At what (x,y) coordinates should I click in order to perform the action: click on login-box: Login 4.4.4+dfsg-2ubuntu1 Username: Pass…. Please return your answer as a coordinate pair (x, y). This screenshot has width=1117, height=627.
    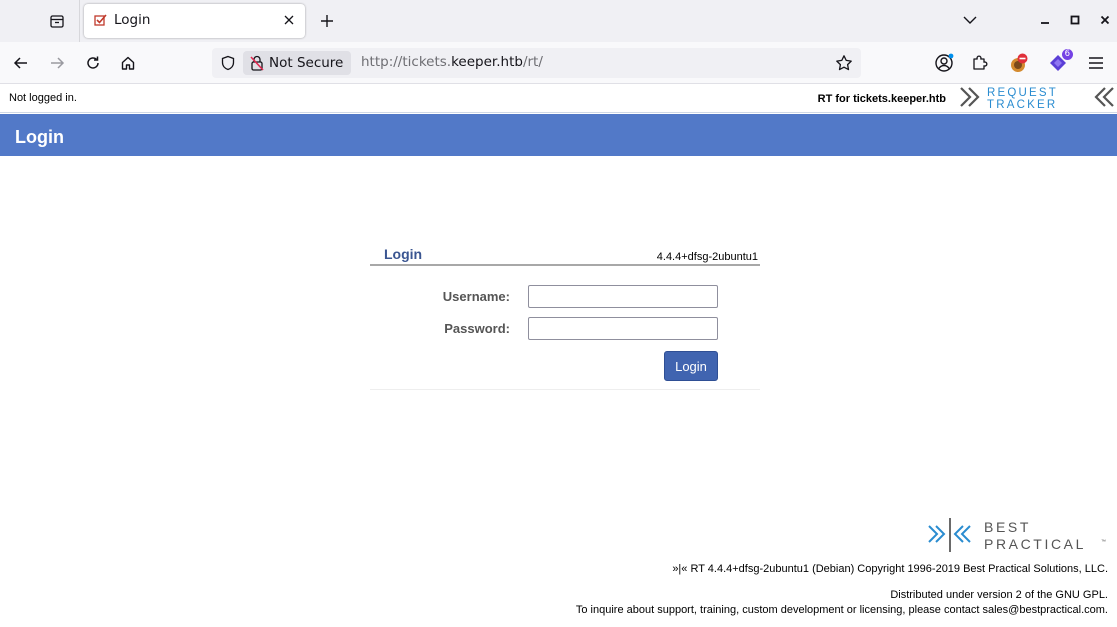
    Looking at the image, I should click on (565, 317).